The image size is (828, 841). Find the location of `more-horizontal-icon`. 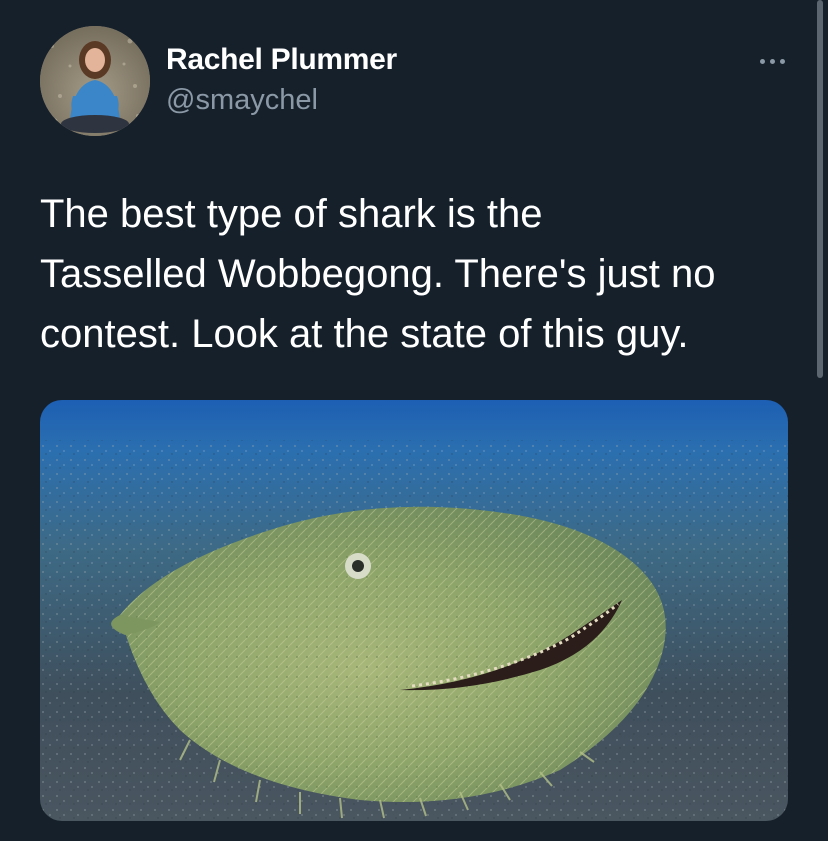

more-horizontal-icon is located at coordinates (762, 61).